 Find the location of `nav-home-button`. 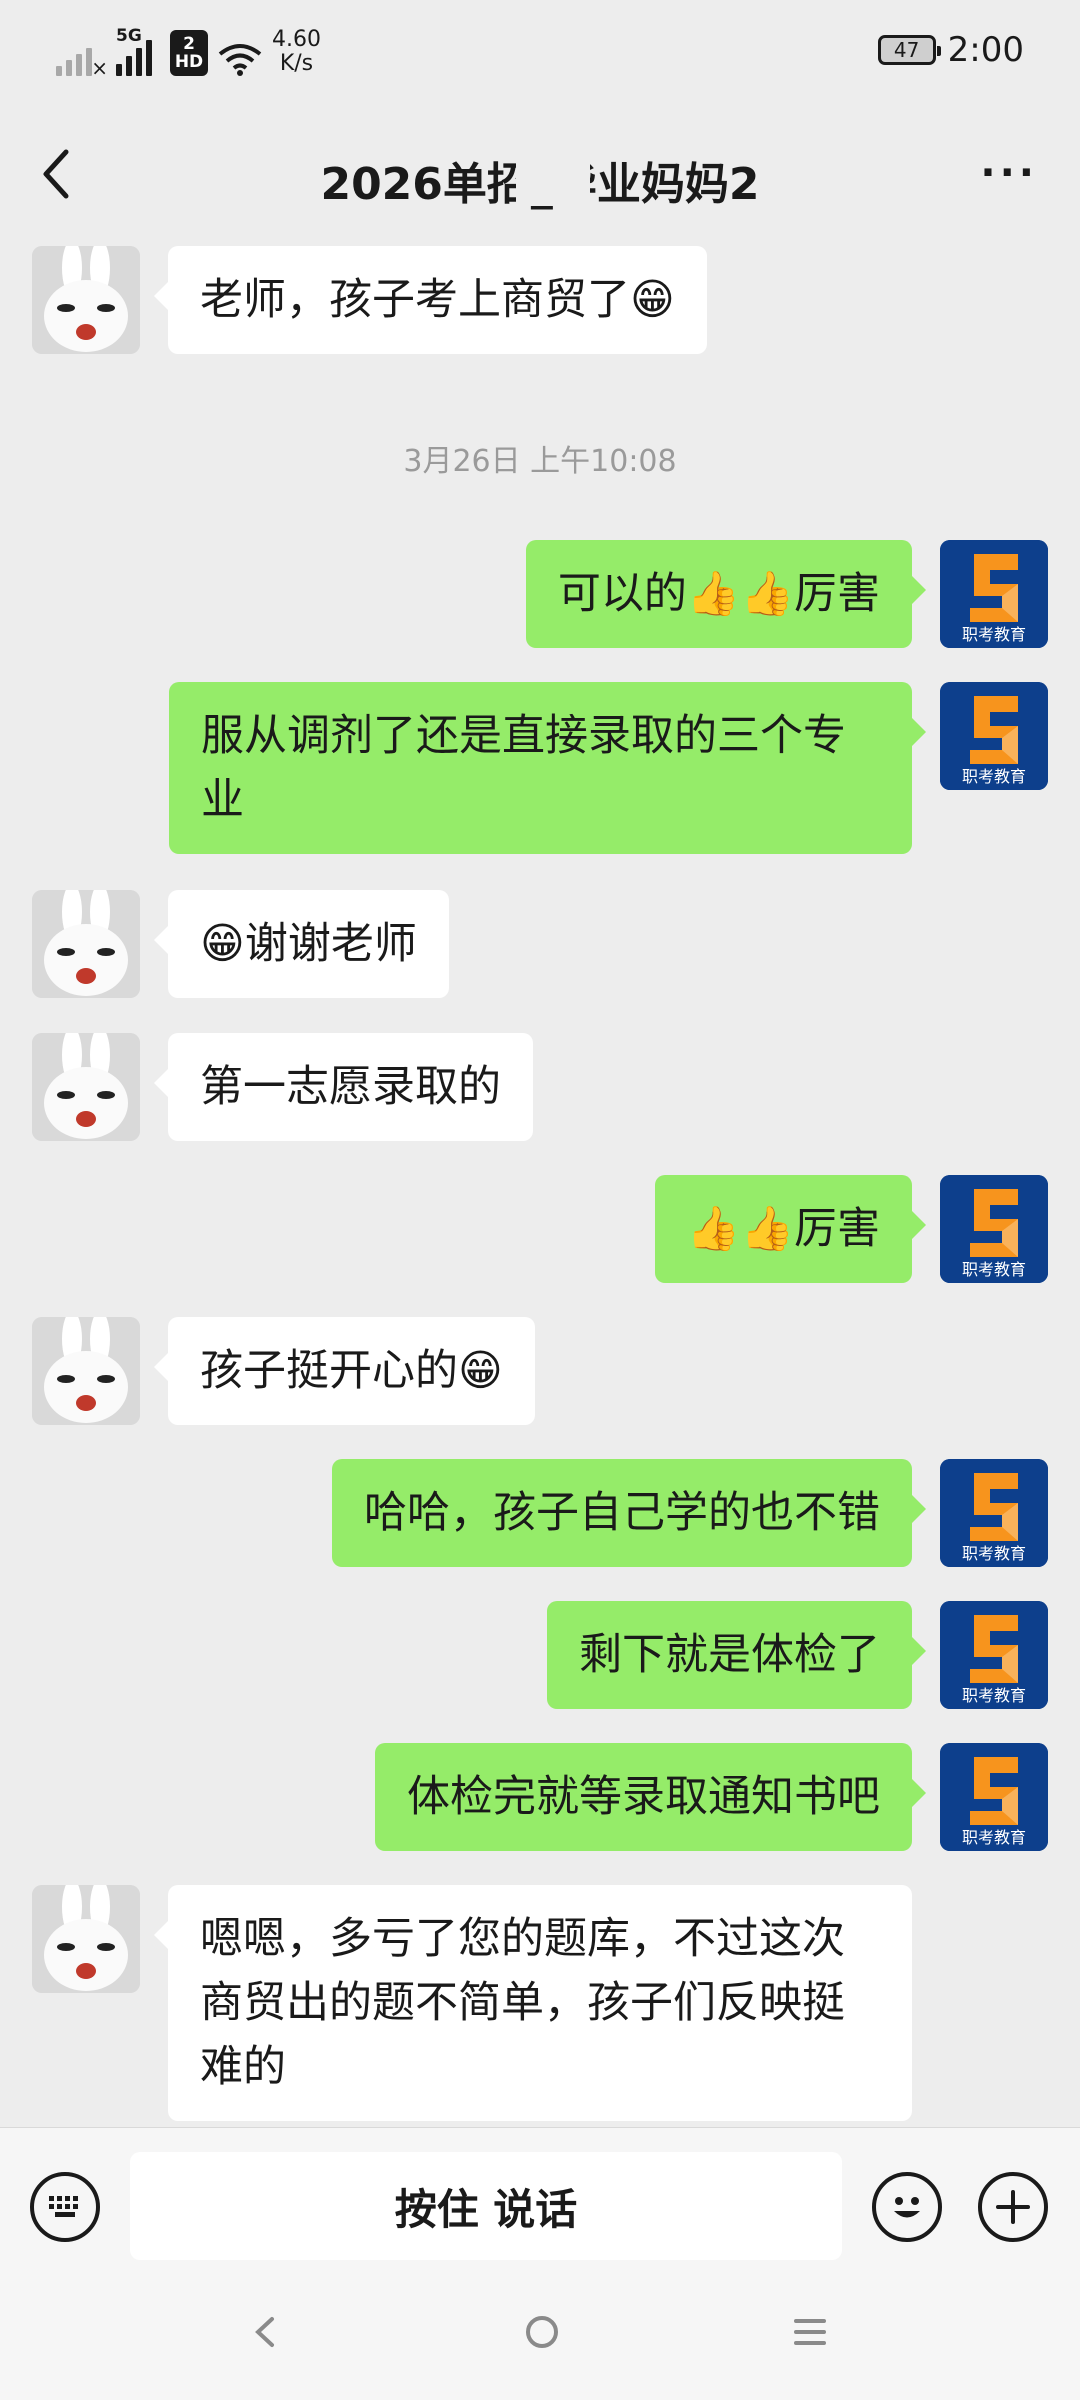

nav-home-button is located at coordinates (542, 2337).